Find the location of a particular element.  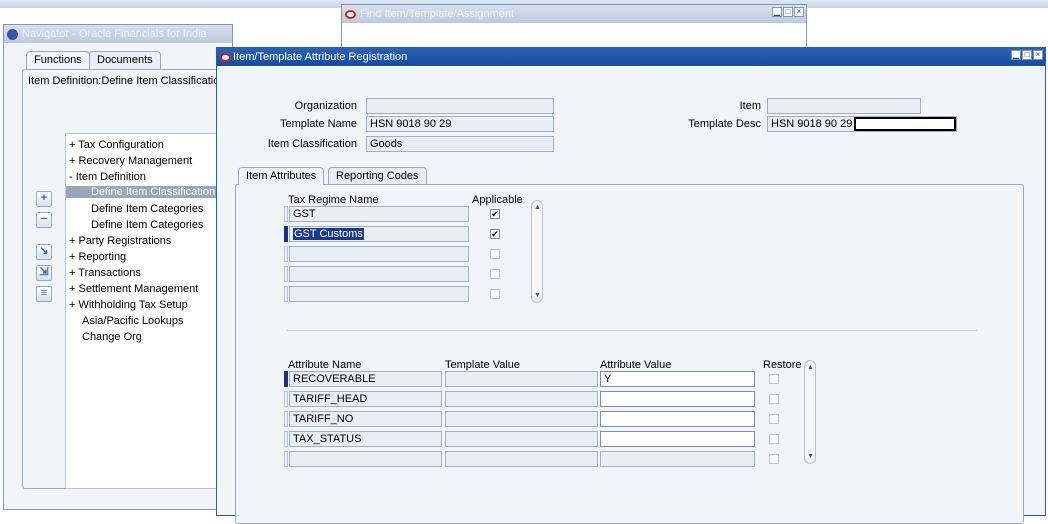

template-desc-field: HSN 9018 90 29 - is located at coordinates (862, 124).